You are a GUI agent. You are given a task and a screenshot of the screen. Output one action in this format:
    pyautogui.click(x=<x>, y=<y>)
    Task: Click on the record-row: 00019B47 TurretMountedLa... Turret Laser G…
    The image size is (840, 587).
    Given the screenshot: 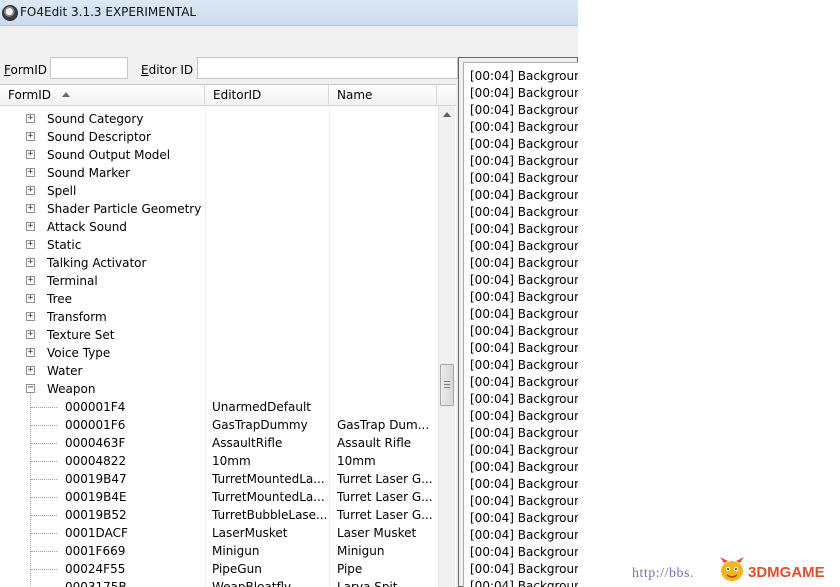 What is the action you would take?
    pyautogui.click(x=219, y=479)
    